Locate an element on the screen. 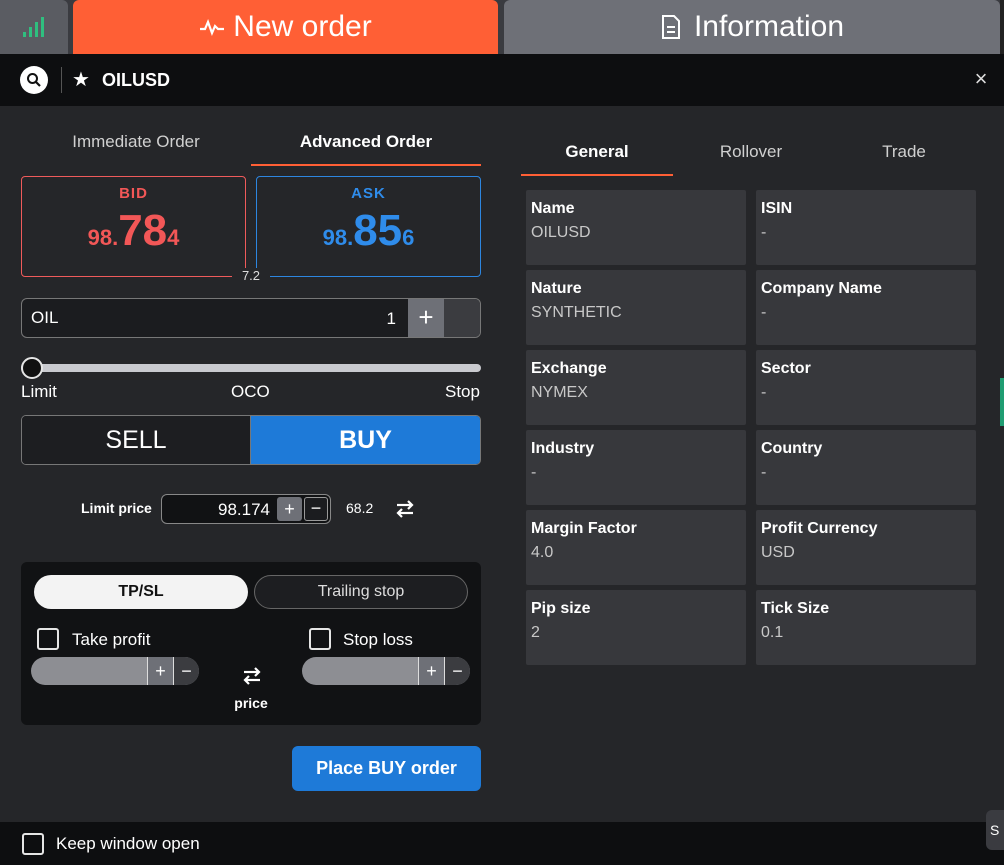 The image size is (1004, 865). info-value: 4.0 is located at coordinates (542, 552).